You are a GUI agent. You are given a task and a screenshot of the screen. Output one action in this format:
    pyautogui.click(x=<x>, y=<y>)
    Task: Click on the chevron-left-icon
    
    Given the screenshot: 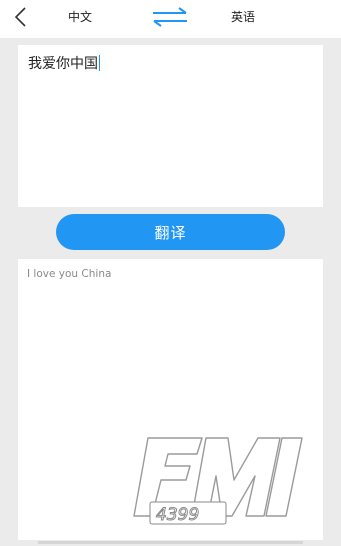 What is the action you would take?
    pyautogui.click(x=20, y=17)
    